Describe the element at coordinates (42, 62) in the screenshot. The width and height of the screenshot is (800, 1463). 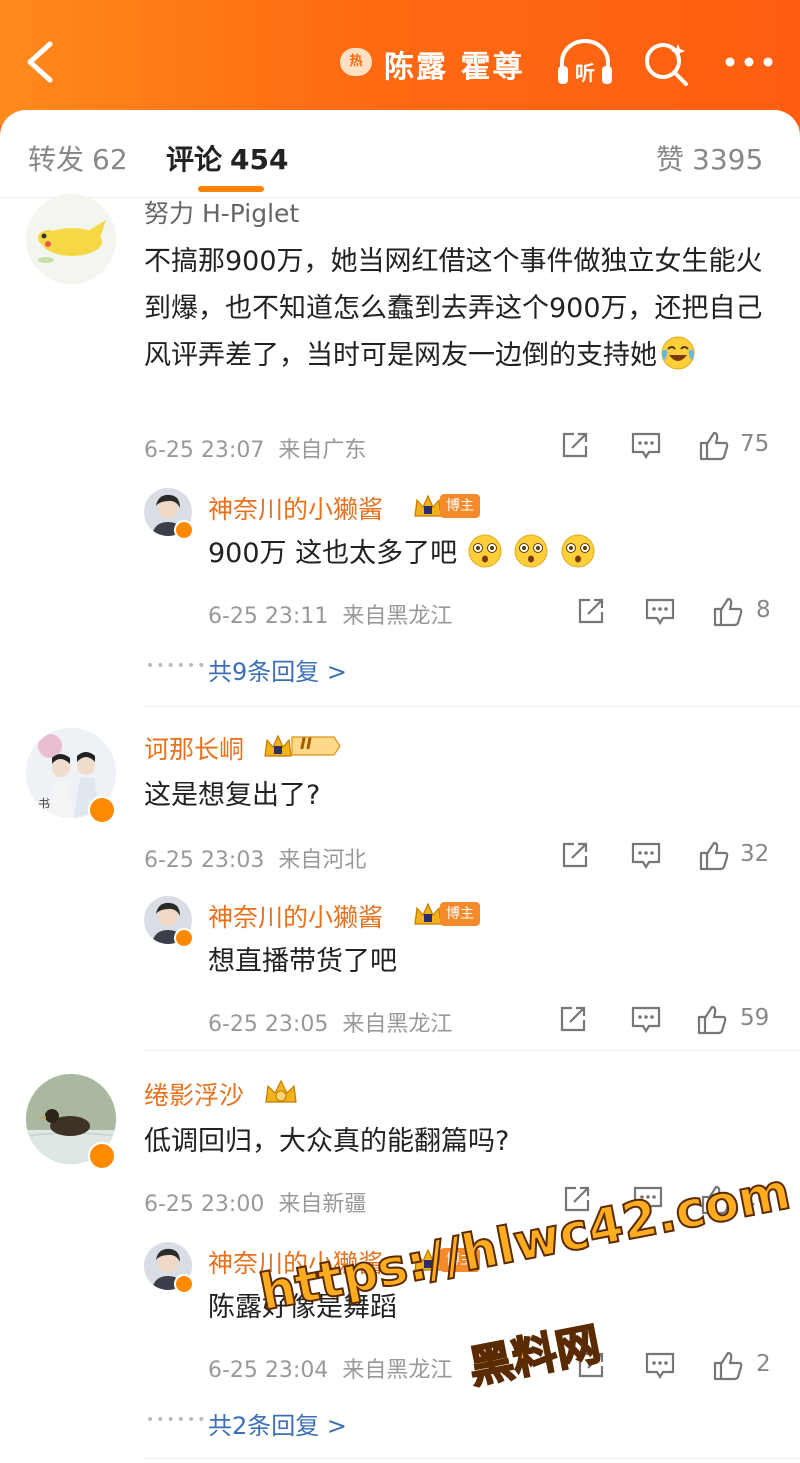
I see `back-arrow-icon` at that location.